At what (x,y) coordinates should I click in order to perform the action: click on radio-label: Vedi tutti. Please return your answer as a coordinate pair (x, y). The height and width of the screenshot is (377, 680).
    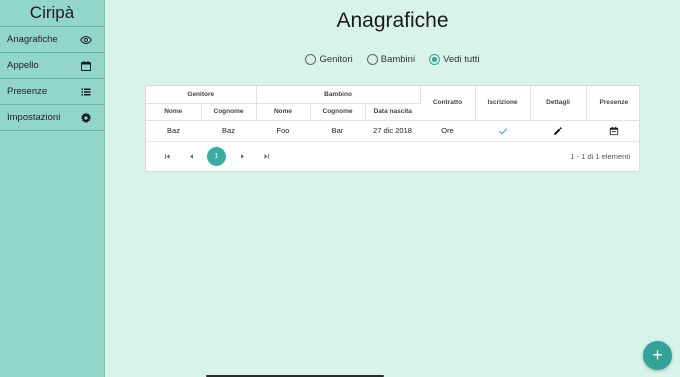
    Looking at the image, I should click on (461, 59).